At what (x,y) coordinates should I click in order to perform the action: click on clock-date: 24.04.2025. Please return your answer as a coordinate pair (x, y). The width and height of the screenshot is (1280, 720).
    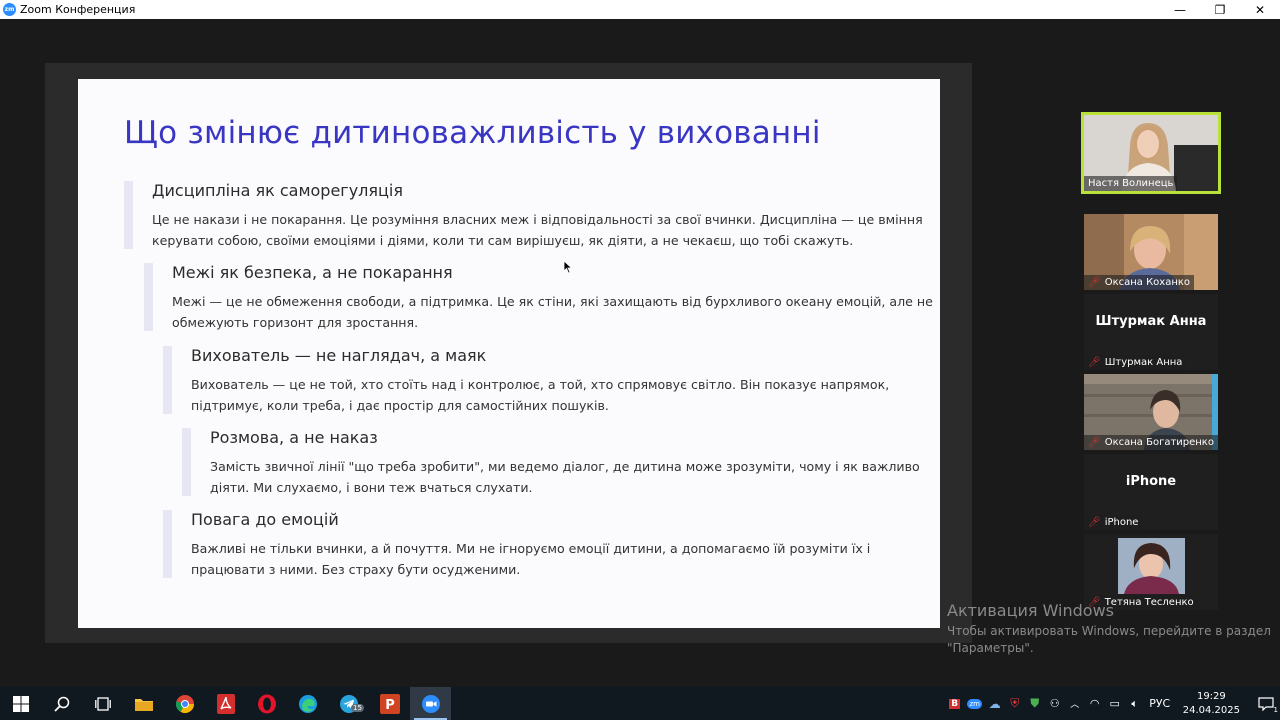
    Looking at the image, I should click on (1211, 710).